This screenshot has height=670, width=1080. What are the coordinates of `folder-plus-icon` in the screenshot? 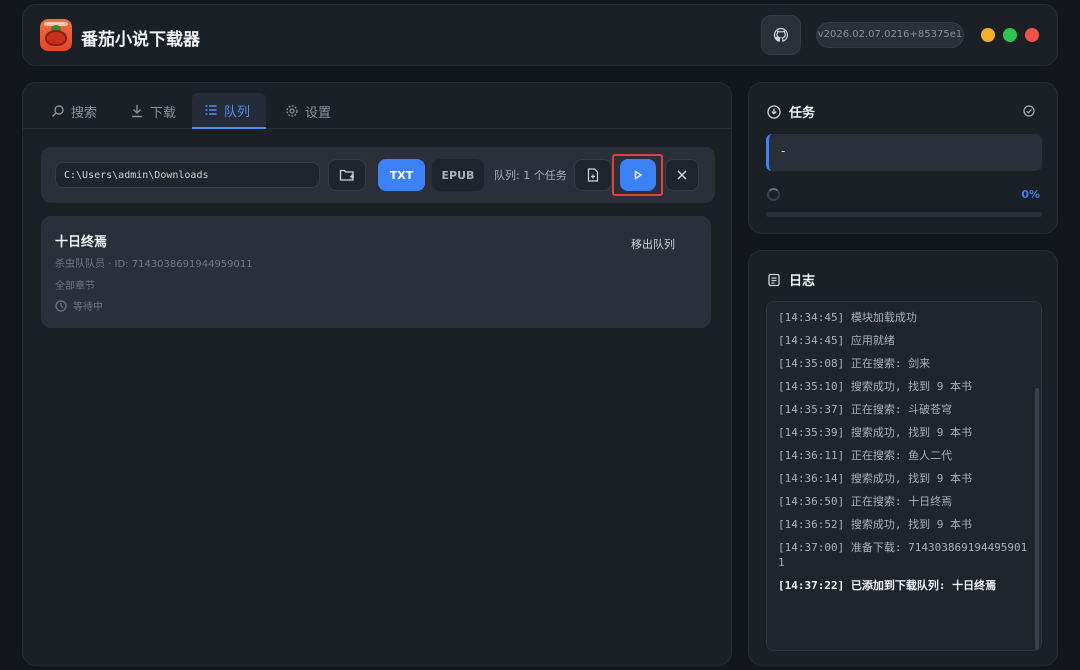 It's located at (346, 175).